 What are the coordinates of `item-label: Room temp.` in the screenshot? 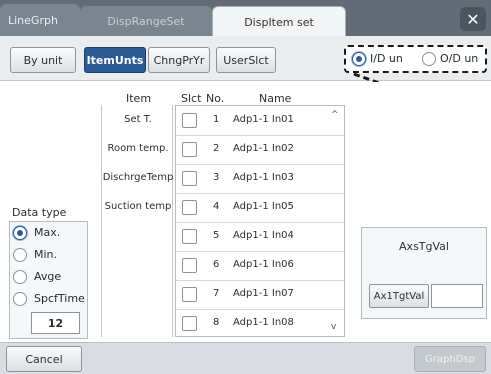 It's located at (138, 148).